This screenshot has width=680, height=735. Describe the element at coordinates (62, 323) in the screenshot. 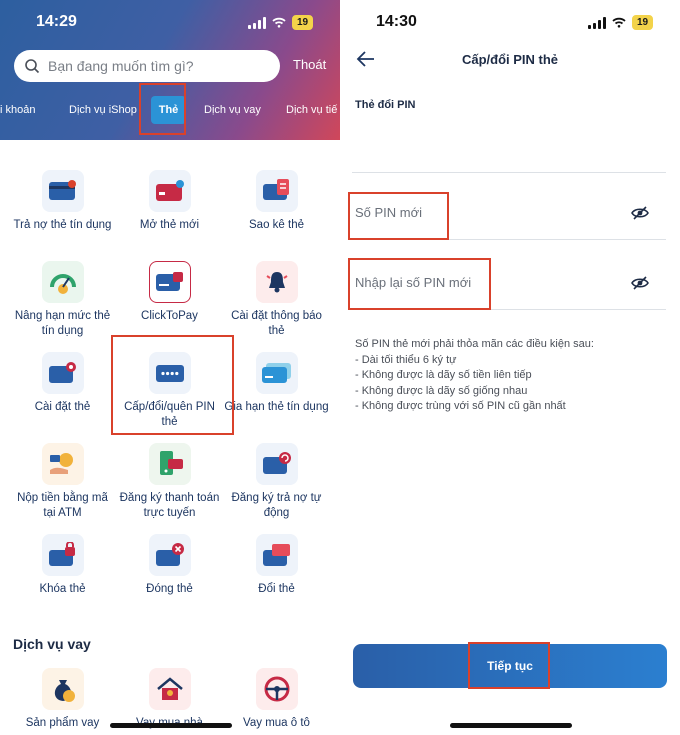

I see `item-label: Nâng hạn mức thẻ tín dụng` at that location.